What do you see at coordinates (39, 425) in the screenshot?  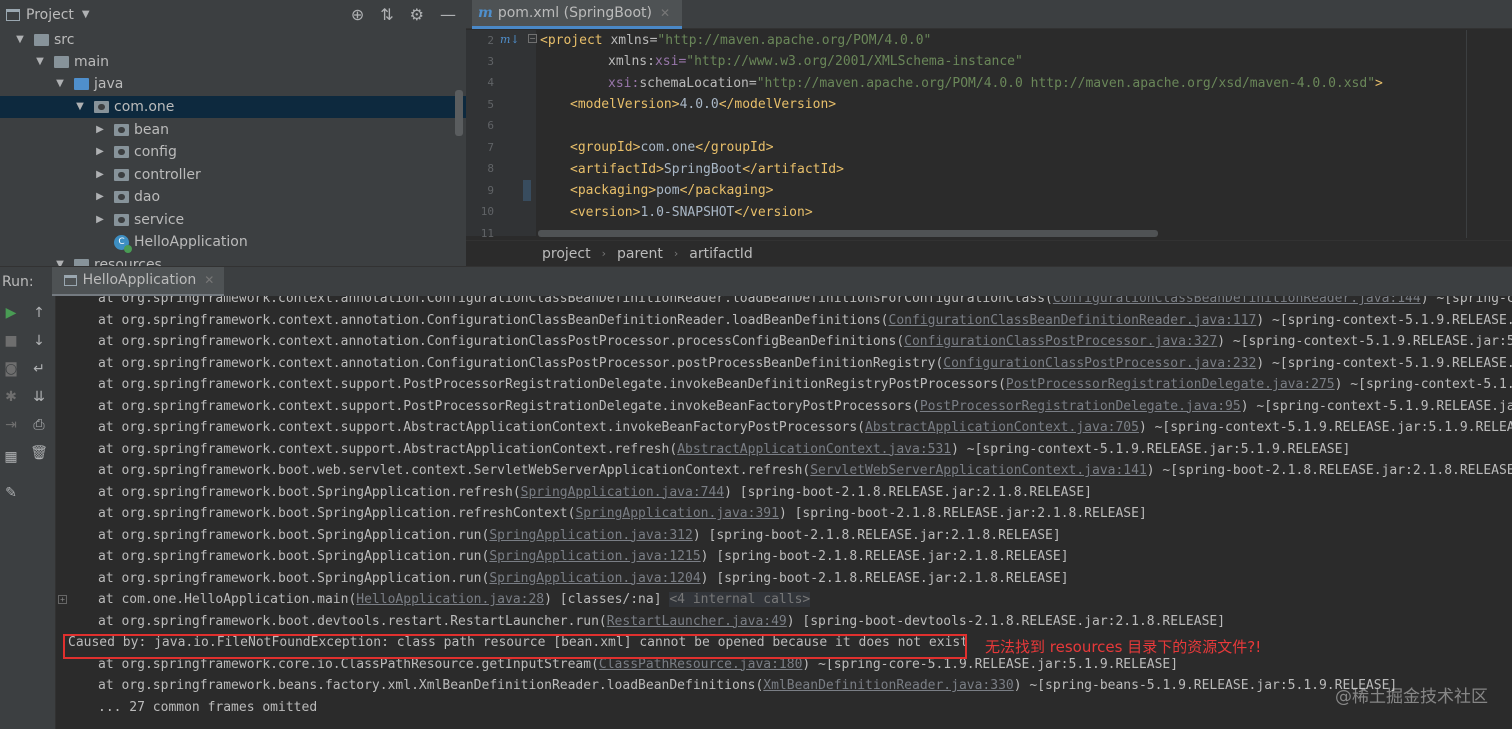 I see `print-icon: ⎙` at bounding box center [39, 425].